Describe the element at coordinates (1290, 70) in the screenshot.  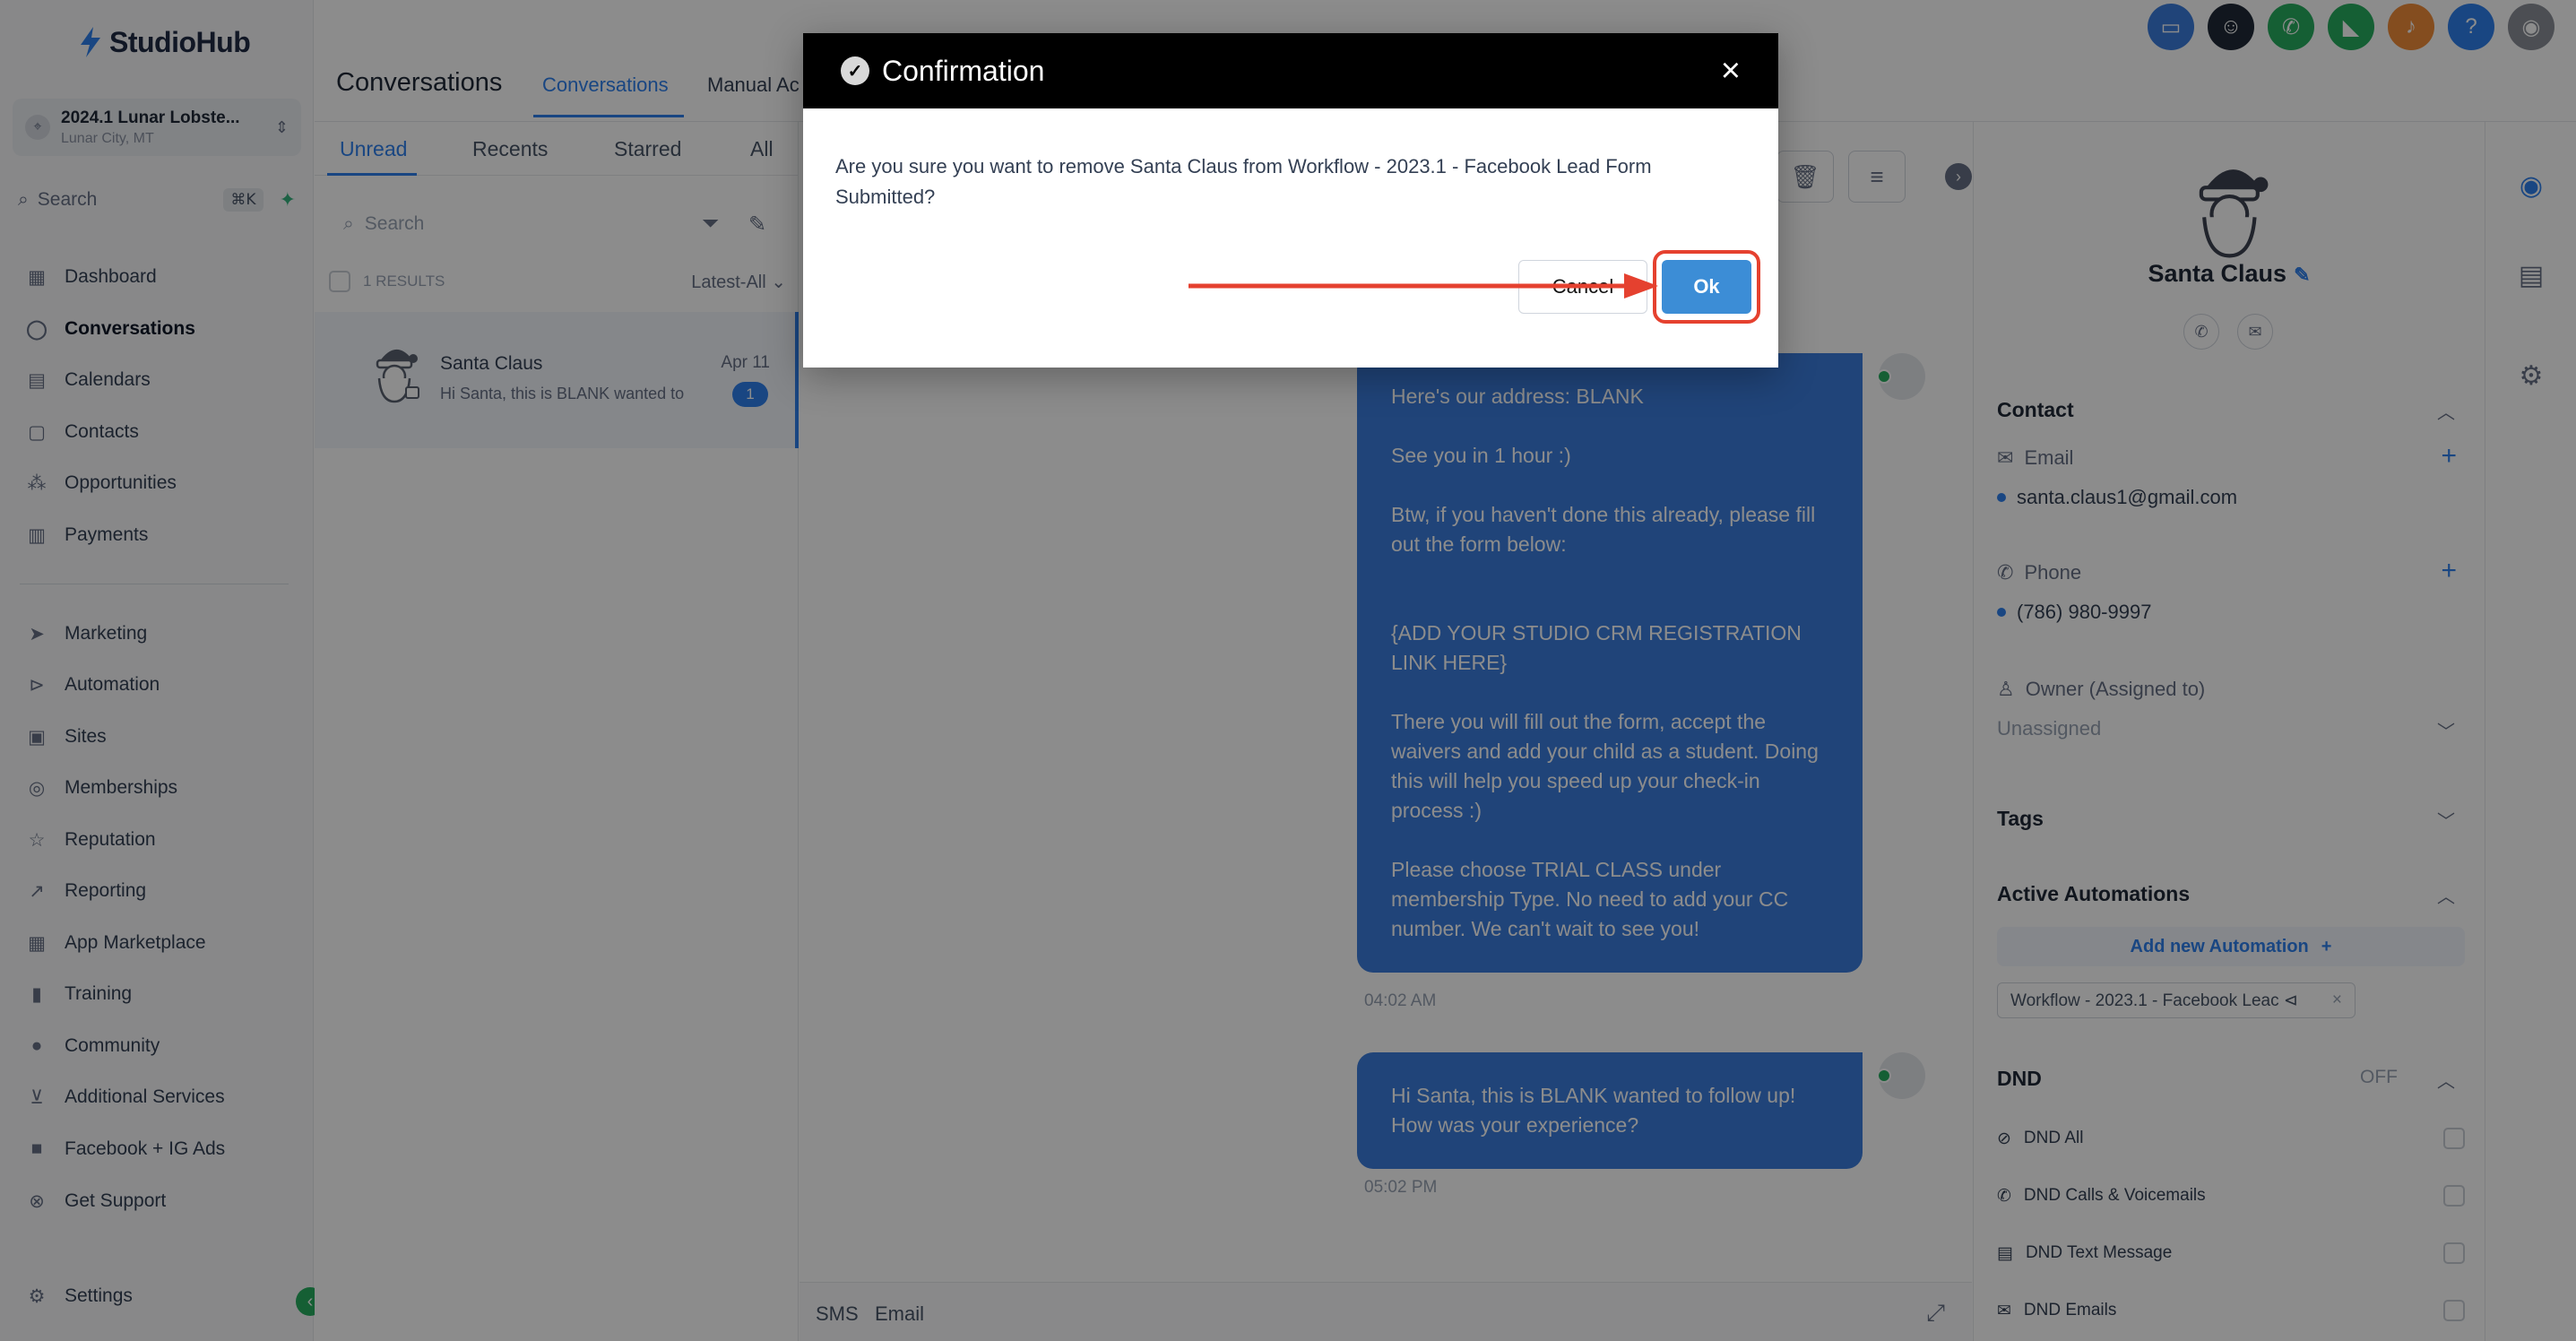
I see `dialog-header: ✓ Confirmation ×` at that location.